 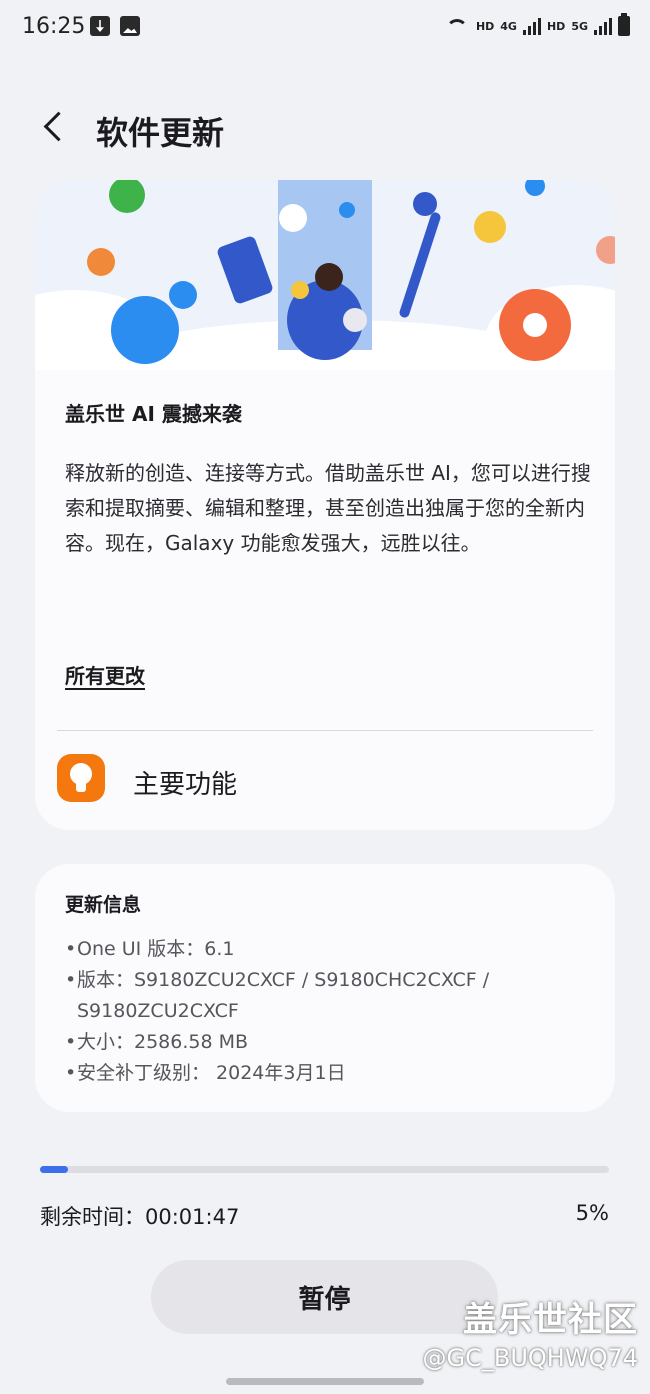 What do you see at coordinates (130, 26) in the screenshot?
I see `image-notification-icon` at bounding box center [130, 26].